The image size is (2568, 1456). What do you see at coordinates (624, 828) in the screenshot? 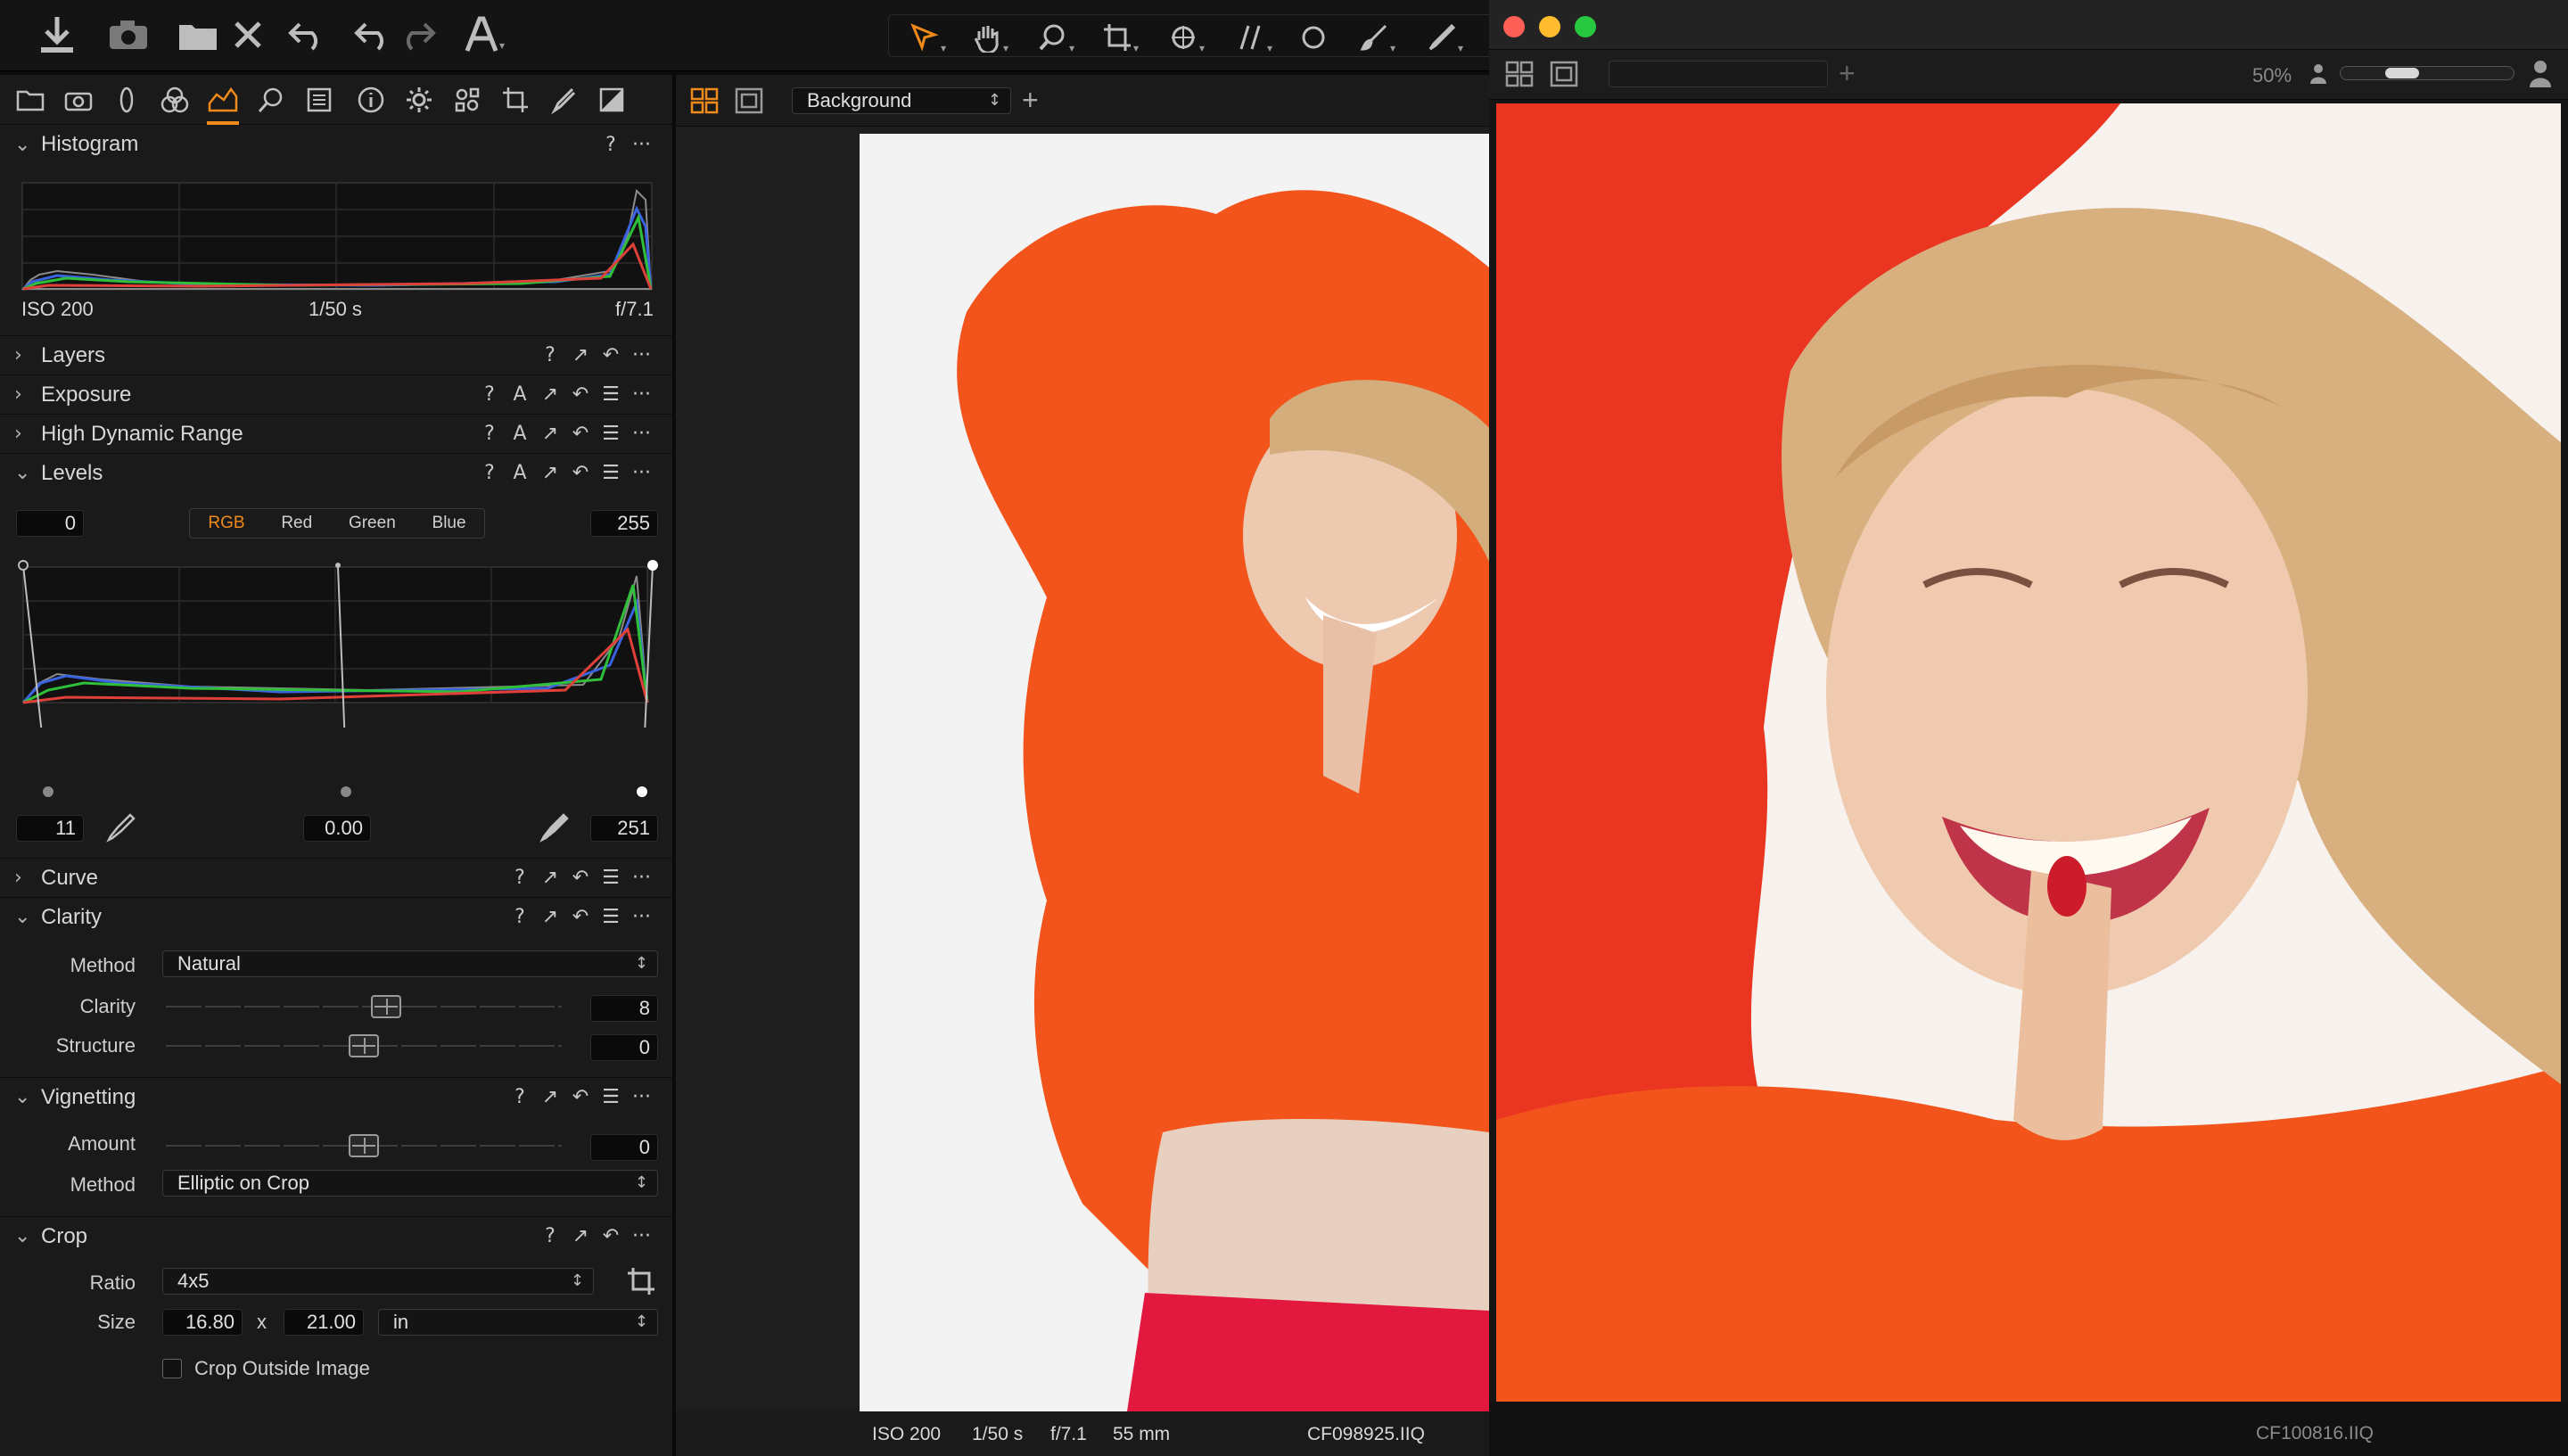
I see `levels-output-high: 251` at bounding box center [624, 828].